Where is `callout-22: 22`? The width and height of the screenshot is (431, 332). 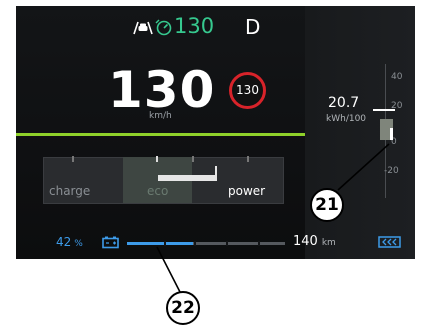
callout-22: 22 is located at coordinates (183, 308).